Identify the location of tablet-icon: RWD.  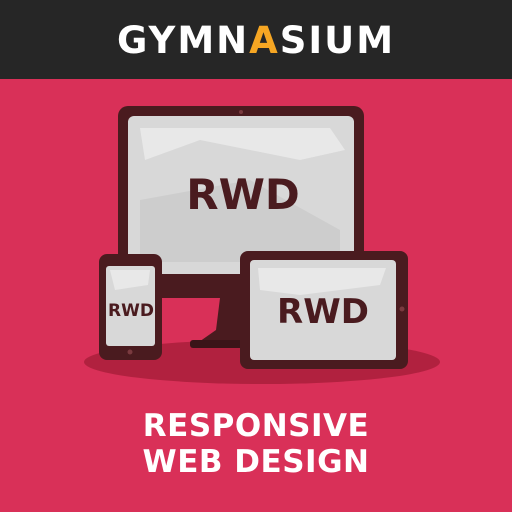
(324, 310).